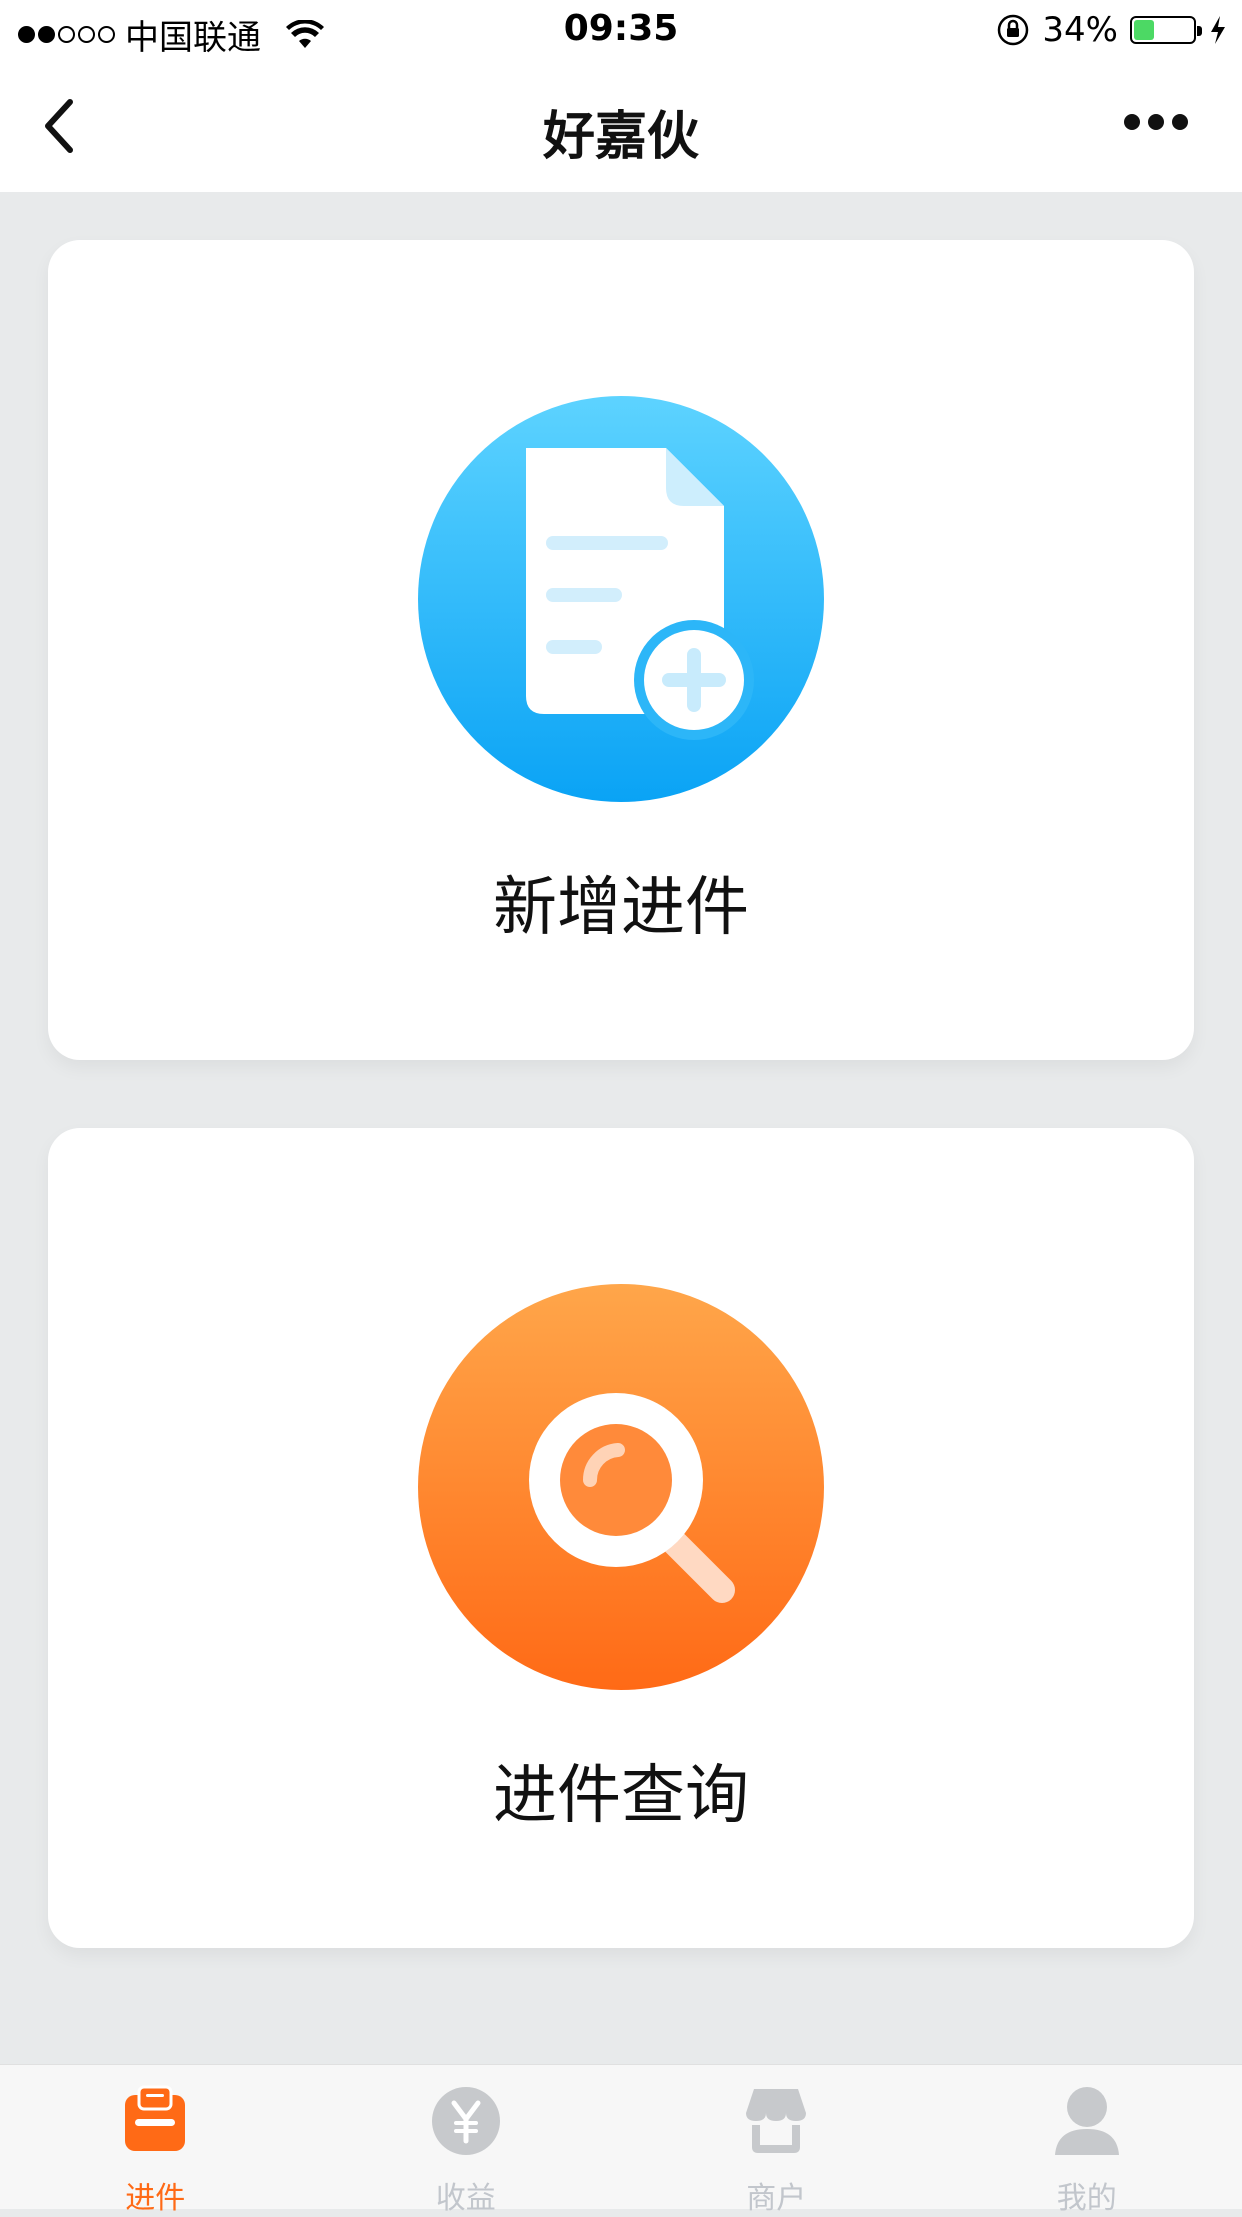  I want to click on tab-label: 收益, so click(466, 2195).